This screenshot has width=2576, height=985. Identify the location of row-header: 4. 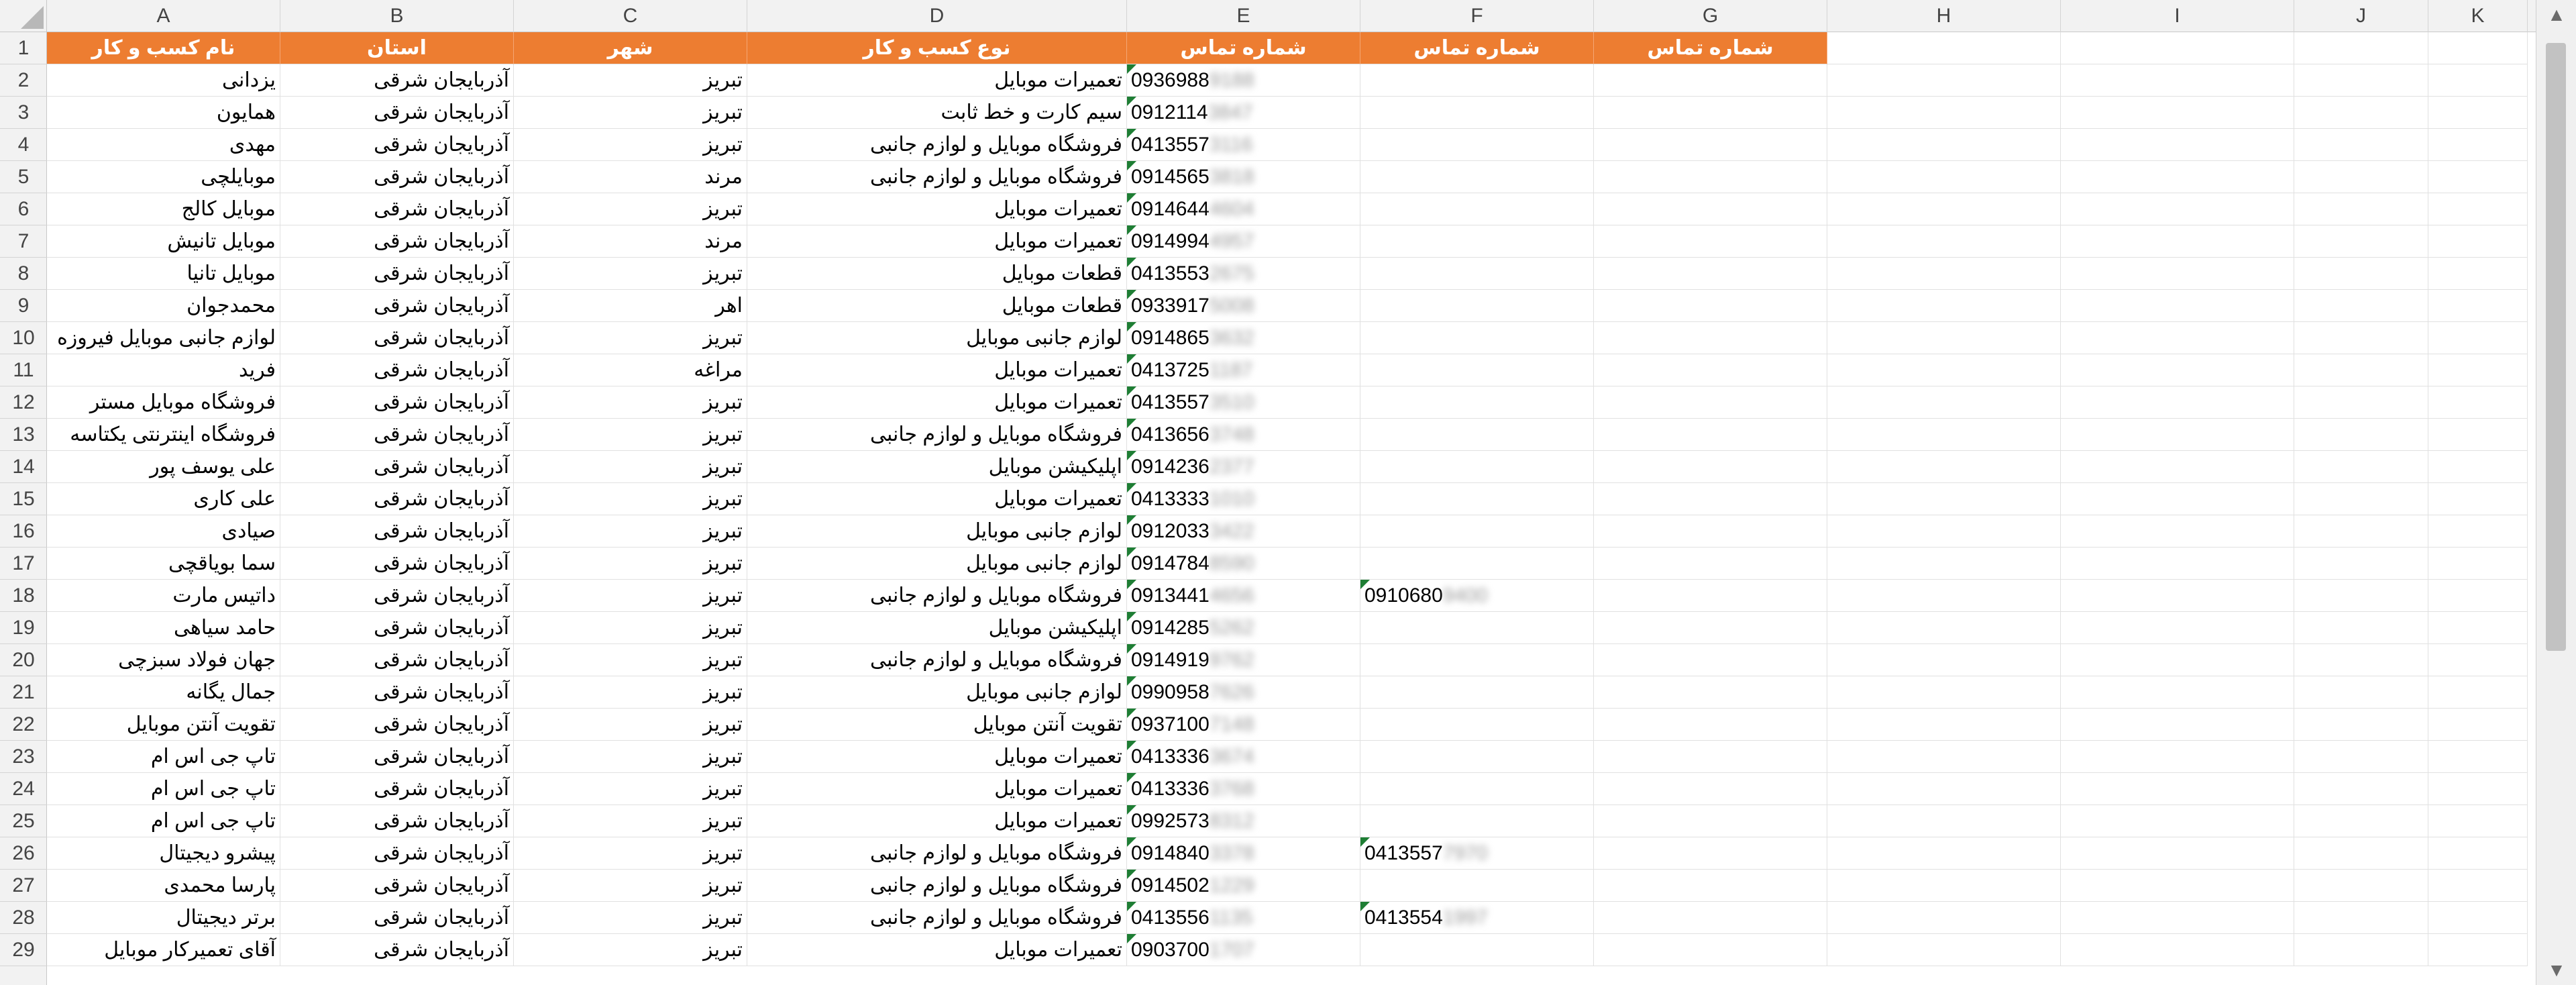
(23, 145).